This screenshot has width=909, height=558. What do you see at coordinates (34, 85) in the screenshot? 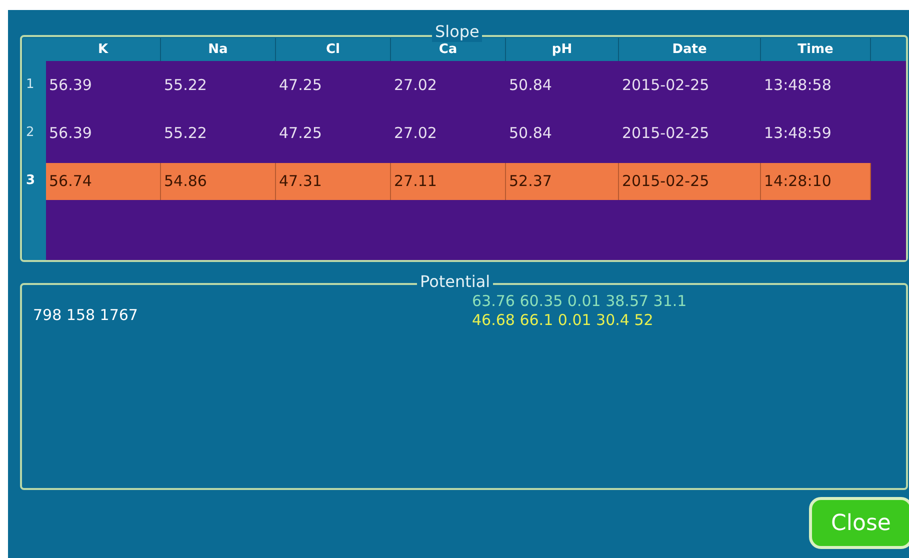
I see `row-number: 1` at bounding box center [34, 85].